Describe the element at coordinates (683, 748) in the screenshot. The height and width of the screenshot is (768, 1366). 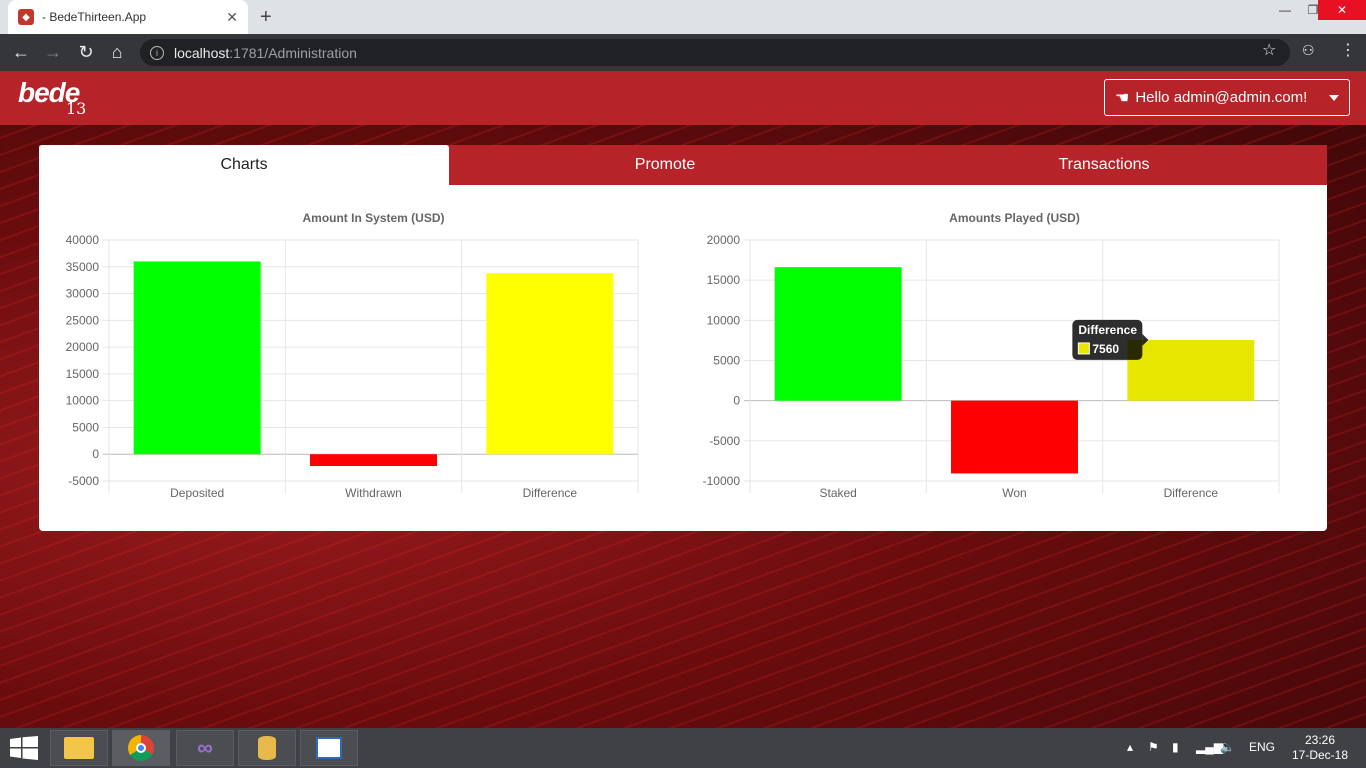
I see `taskbar: ∞ ▴ ⚑ ▮ ▂▄▆ 🔈 ENG 23:26 17-Dec-18` at that location.